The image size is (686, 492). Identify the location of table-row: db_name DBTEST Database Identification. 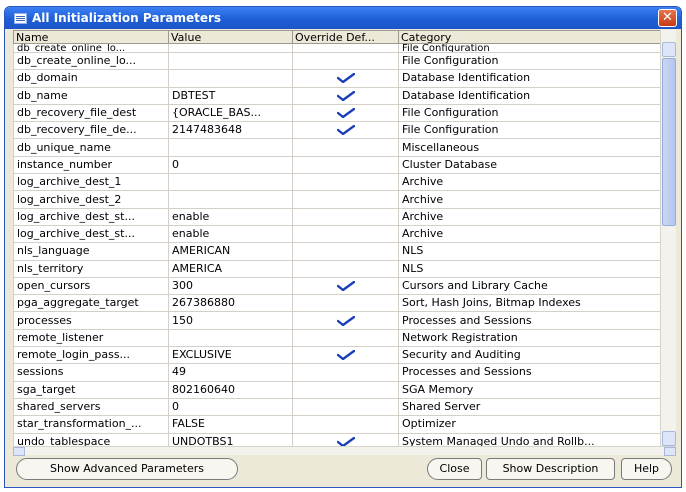
(336, 95).